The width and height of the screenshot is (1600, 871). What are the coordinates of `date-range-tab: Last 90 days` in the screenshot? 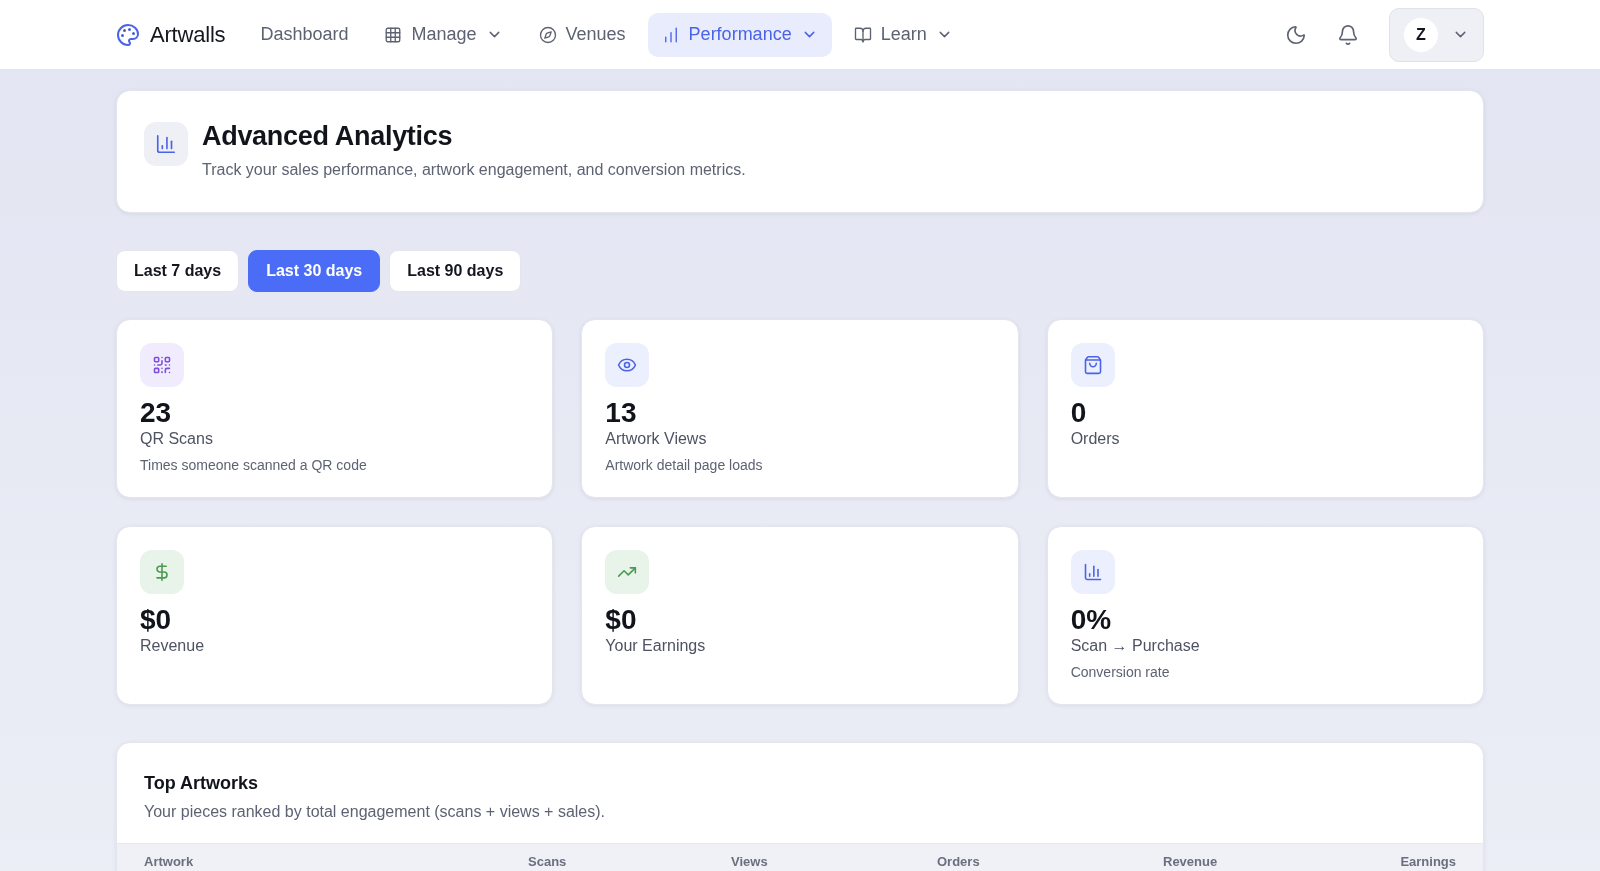 It's located at (455, 271).